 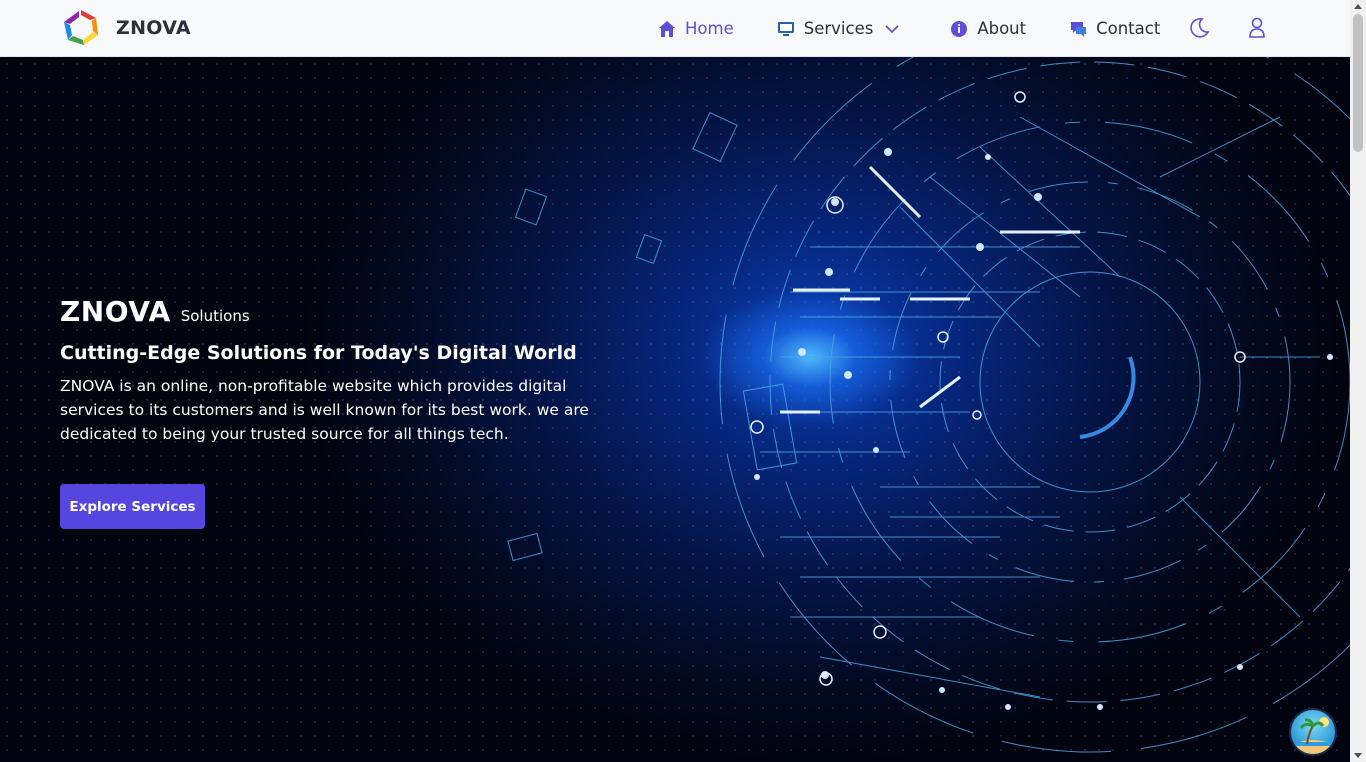 I want to click on navbar: ZNOVA Home Services About Contact, so click(x=675, y=28).